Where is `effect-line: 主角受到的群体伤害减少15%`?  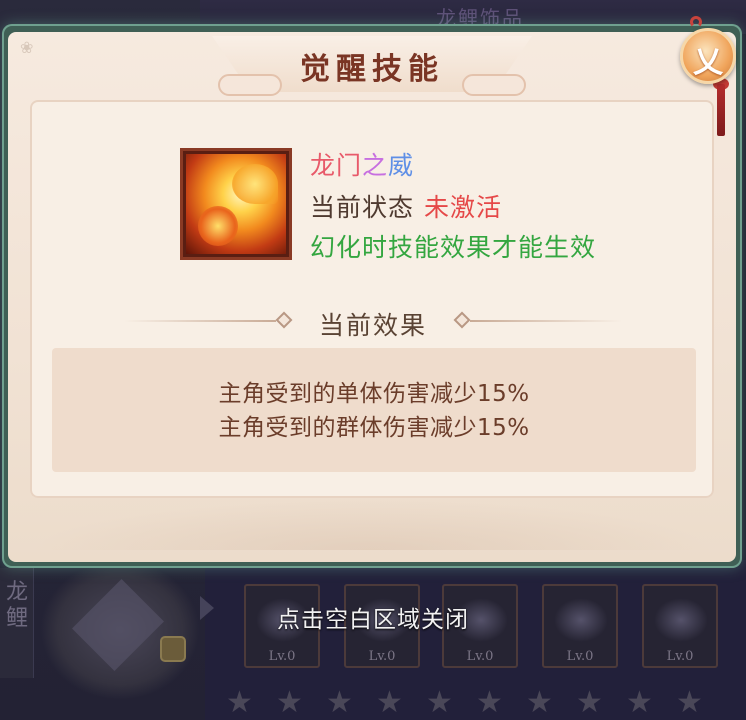 effect-line: 主角受到的群体伤害减少15% is located at coordinates (374, 428).